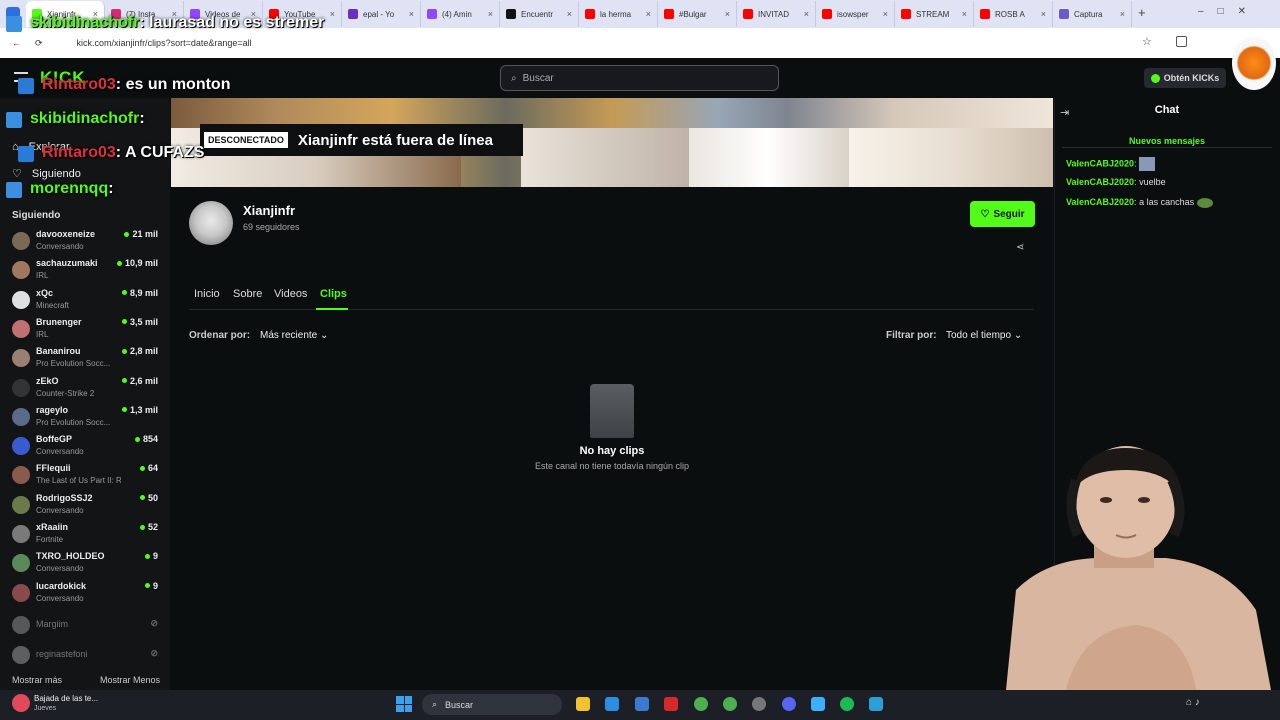  I want to click on sidebar-streamer: sachauzumaki IRL 10,9 mil, so click(88, 271).